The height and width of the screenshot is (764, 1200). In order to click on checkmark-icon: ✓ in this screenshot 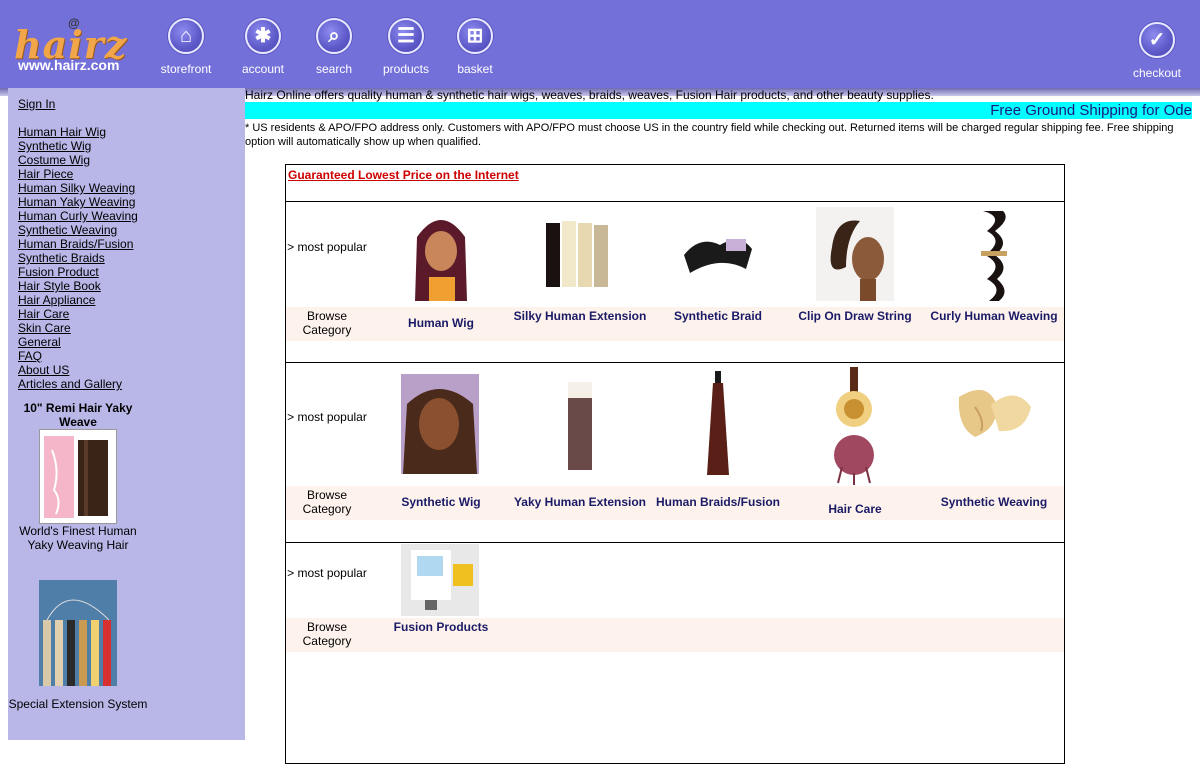, I will do `click(1157, 40)`.